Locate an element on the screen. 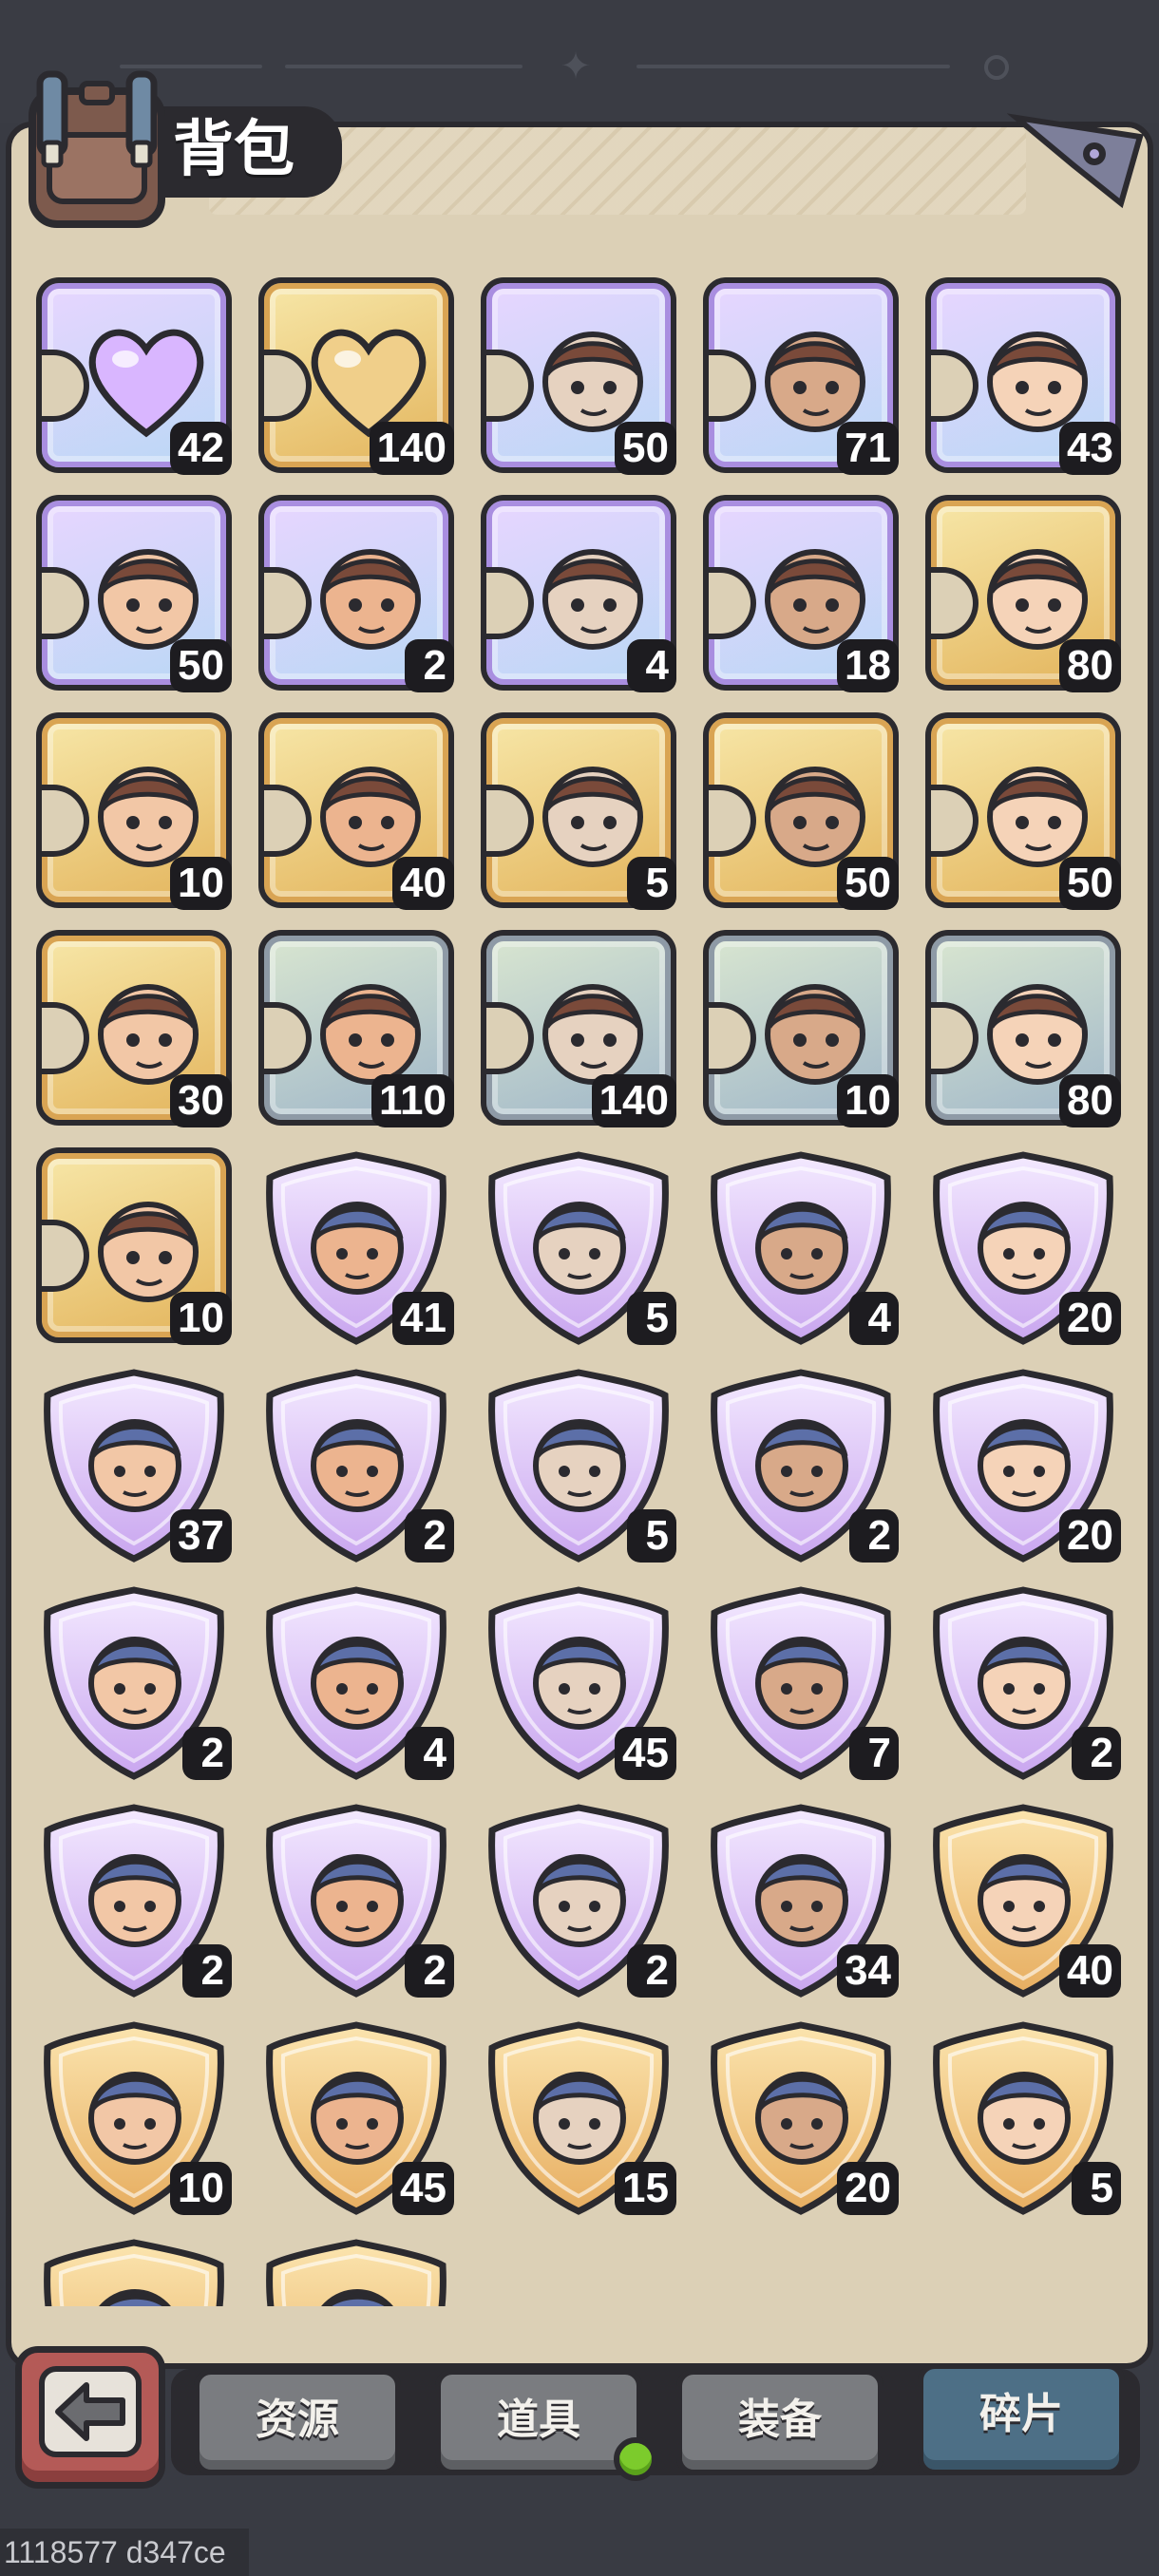 The width and height of the screenshot is (1159, 2576). tab-fragments: 碎片 is located at coordinates (1021, 2419).